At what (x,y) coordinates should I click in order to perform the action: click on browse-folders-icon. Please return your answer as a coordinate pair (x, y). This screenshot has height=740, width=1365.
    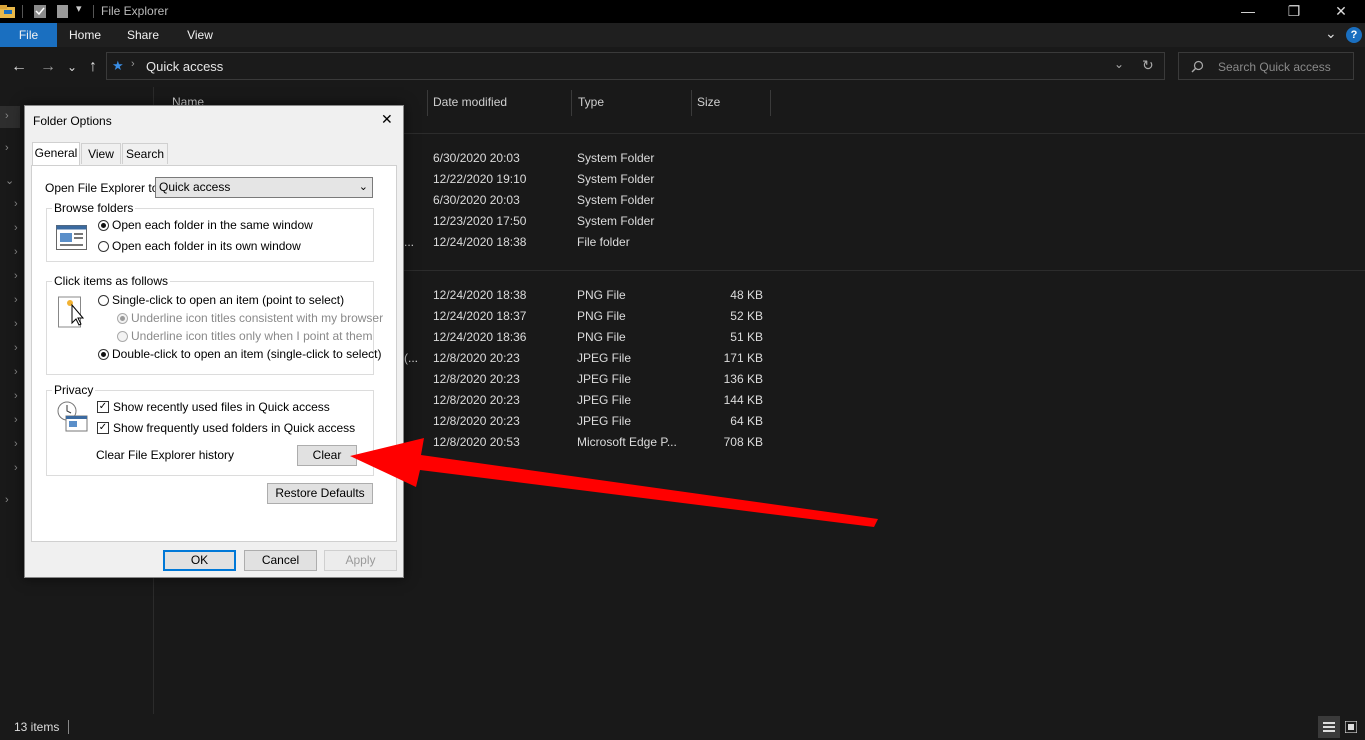
    Looking at the image, I should click on (71, 237).